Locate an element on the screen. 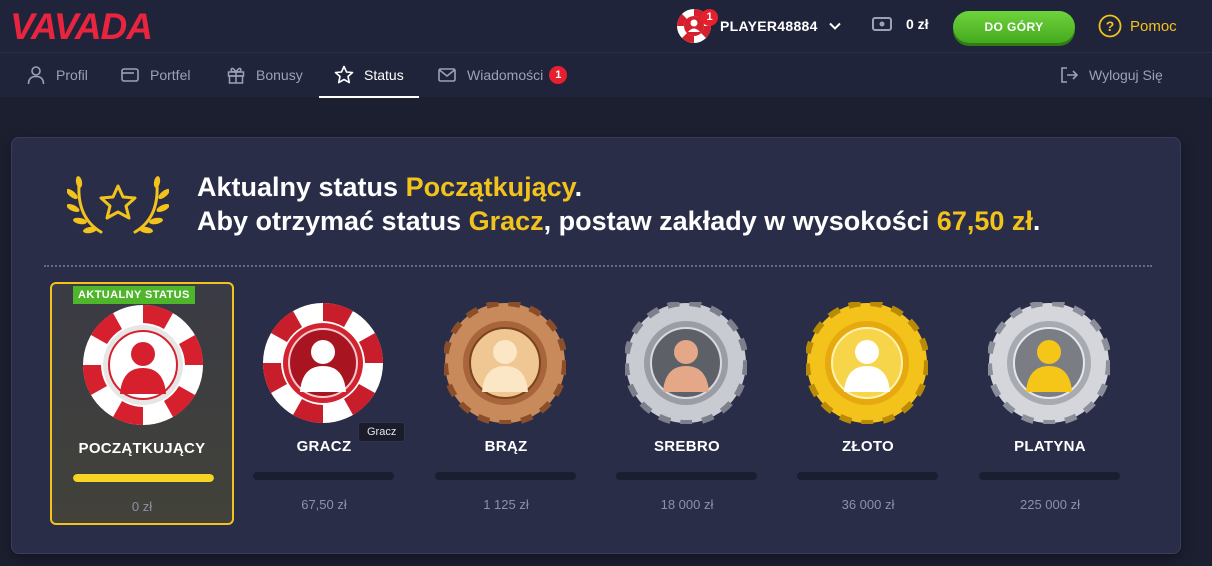  divider is located at coordinates (598, 266).